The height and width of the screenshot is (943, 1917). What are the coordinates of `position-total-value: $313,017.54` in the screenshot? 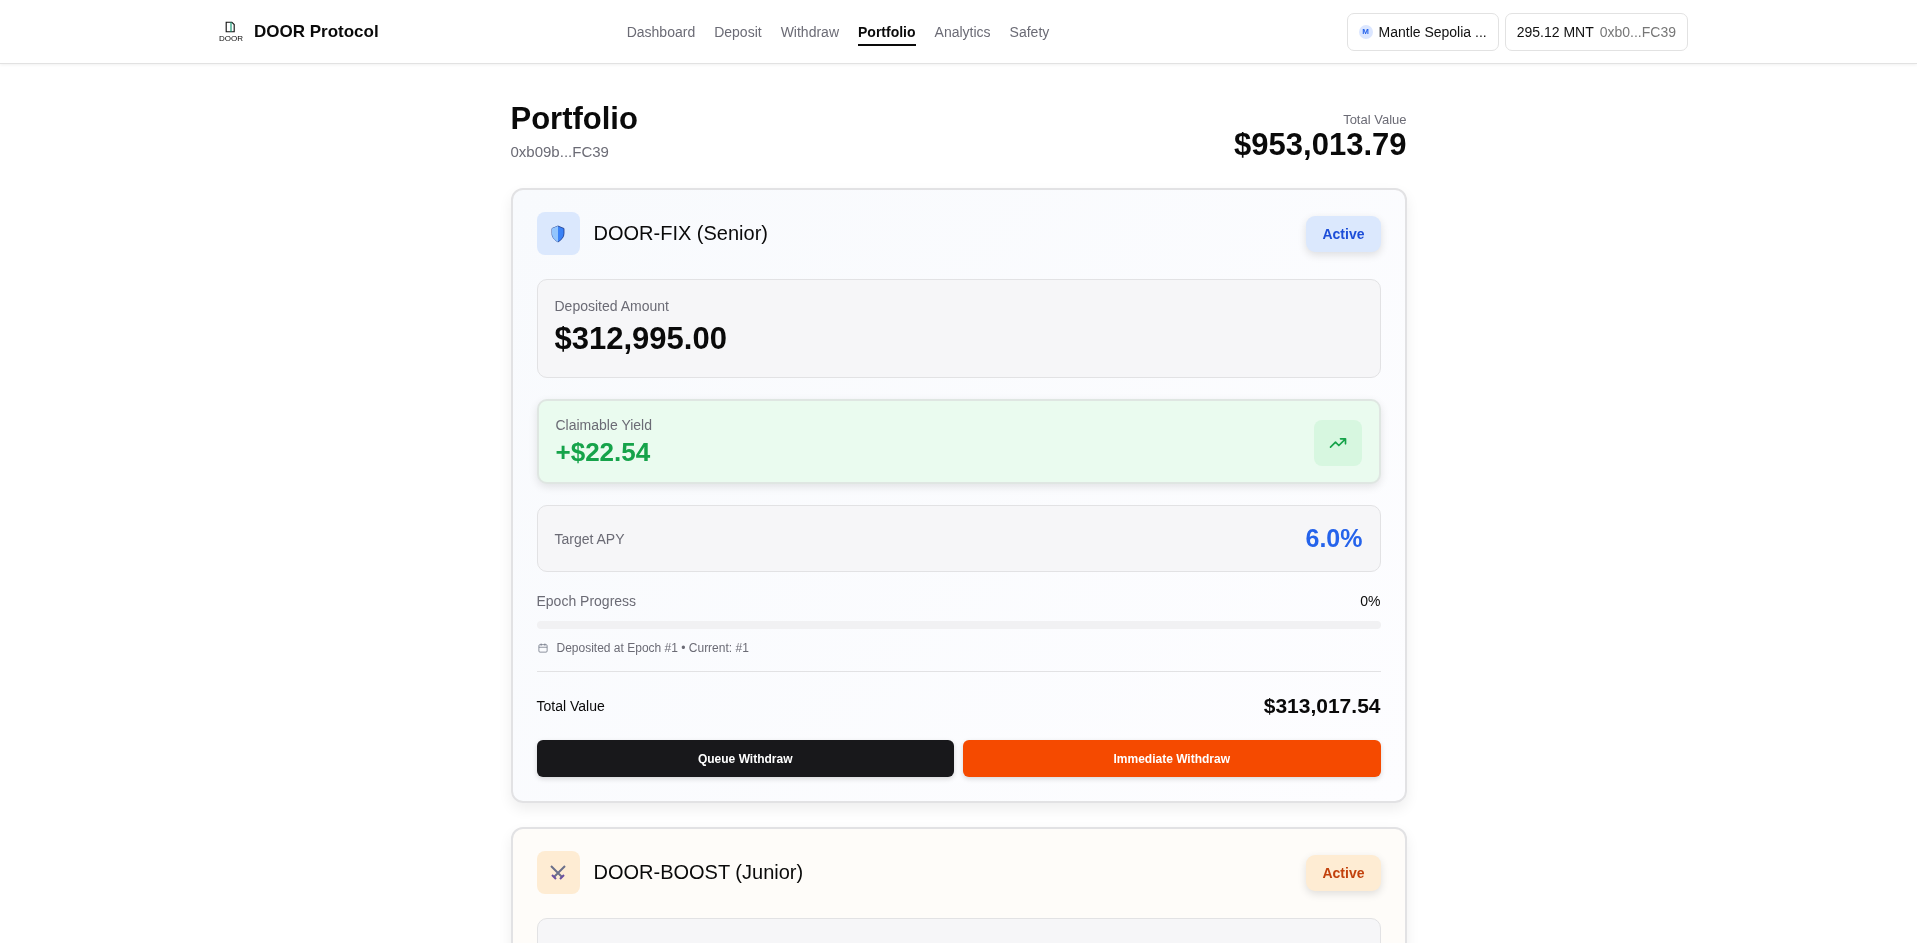 It's located at (1322, 706).